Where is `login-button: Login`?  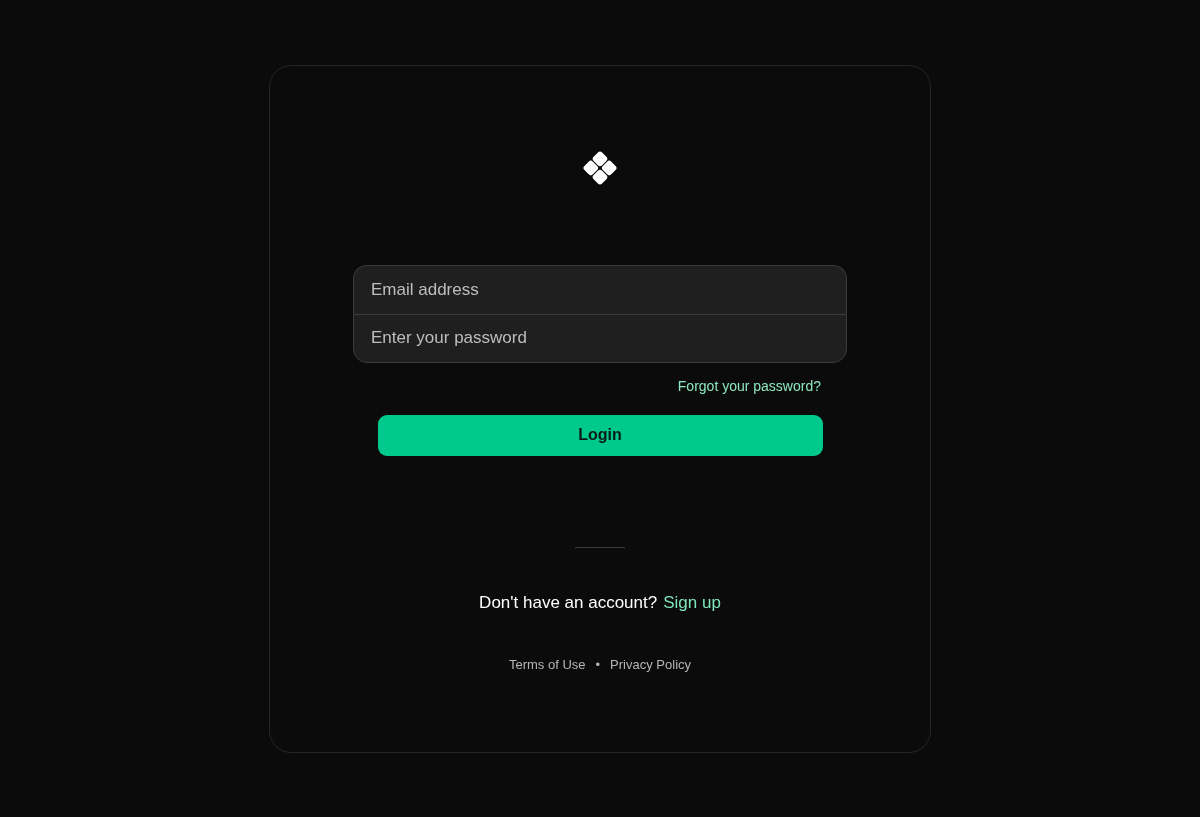
login-button: Login is located at coordinates (600, 435).